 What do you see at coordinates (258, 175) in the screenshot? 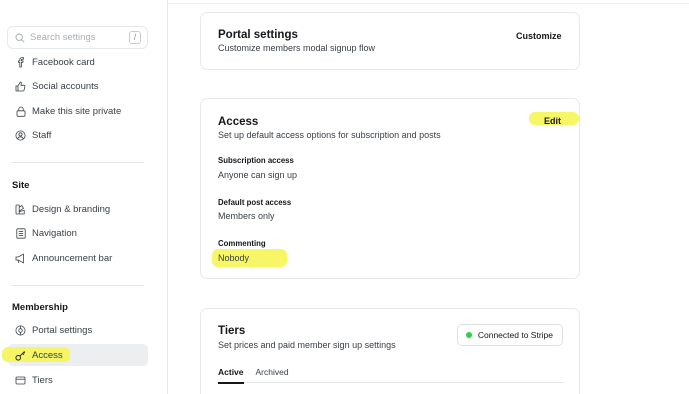
I see `subscription-access-value: Anyone can sign up` at bounding box center [258, 175].